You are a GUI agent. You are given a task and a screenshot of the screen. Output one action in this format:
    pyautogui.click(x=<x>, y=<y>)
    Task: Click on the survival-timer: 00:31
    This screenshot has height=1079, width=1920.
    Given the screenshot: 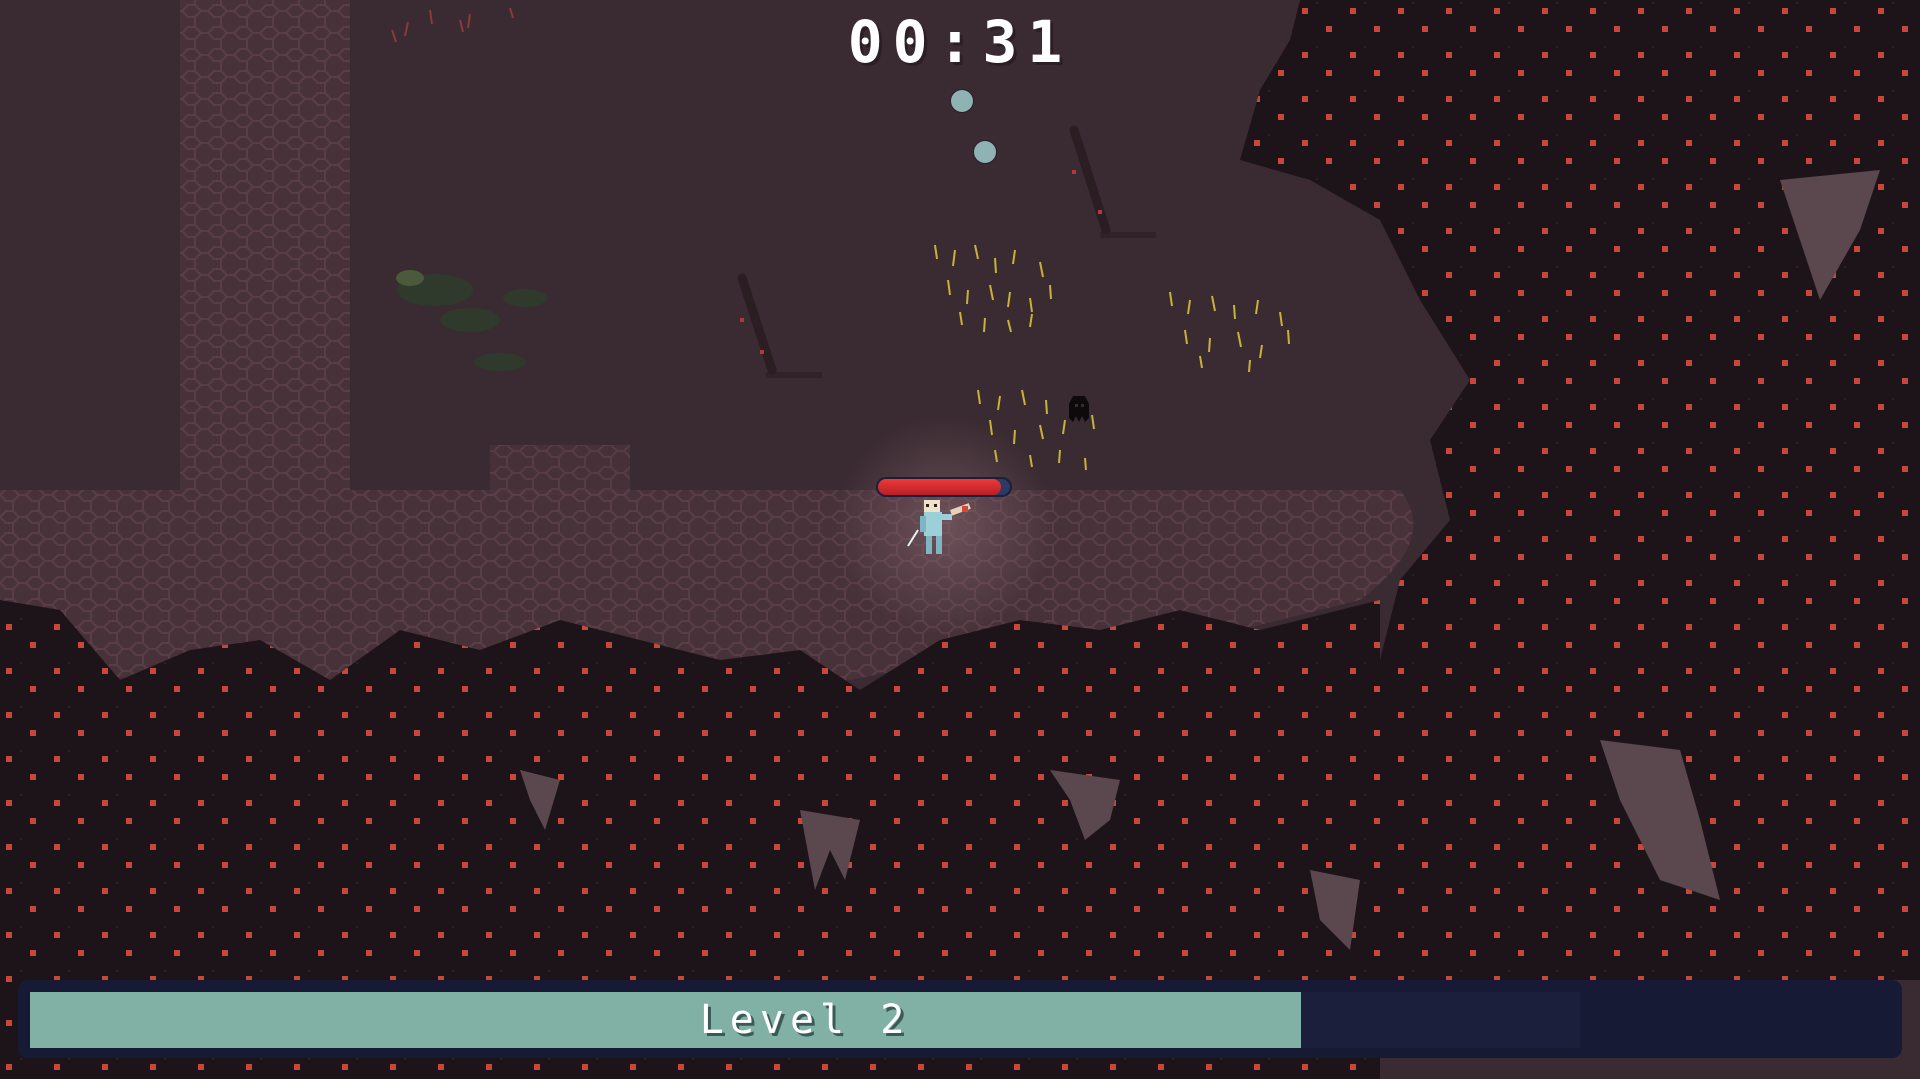 What is the action you would take?
    pyautogui.click(x=960, y=42)
    